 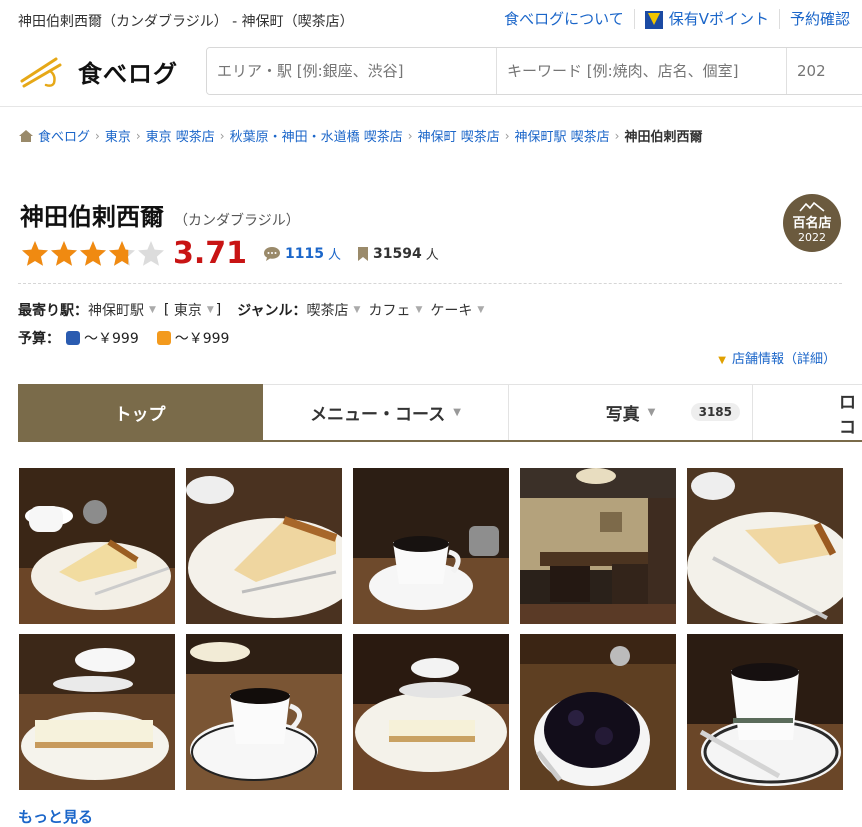 I want to click on budget-row: 予算： ～￥999 ～￥999, so click(x=123, y=338).